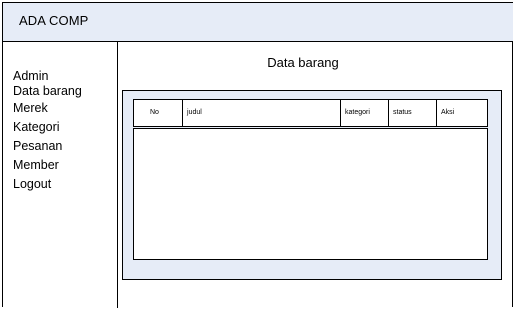 The width and height of the screenshot is (516, 309). I want to click on sidebar-item-kategori: Kategori, so click(47, 127).